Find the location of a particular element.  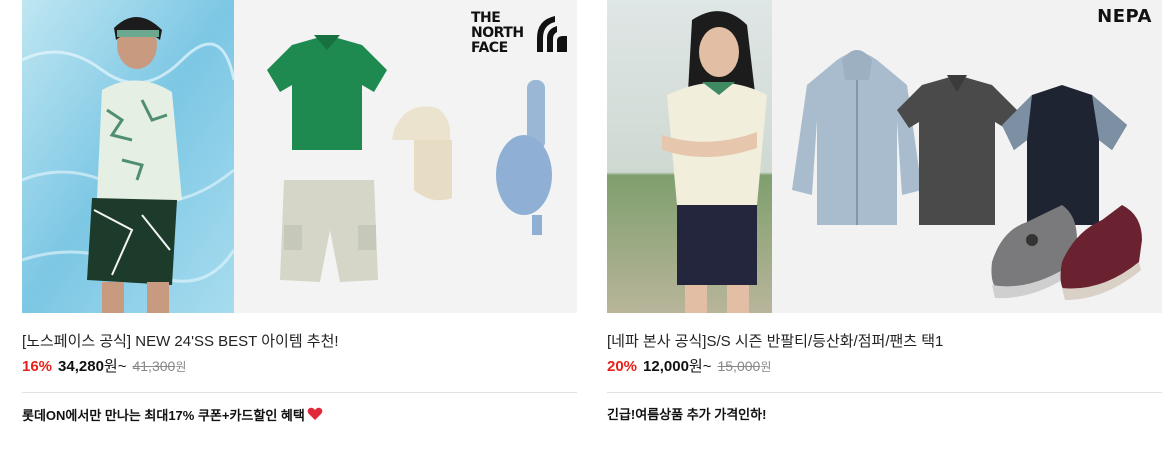

promo-label: 롯데ON에서만 만나는 최대17% 쿠폰+카드할인 혜택 is located at coordinates (163, 415).